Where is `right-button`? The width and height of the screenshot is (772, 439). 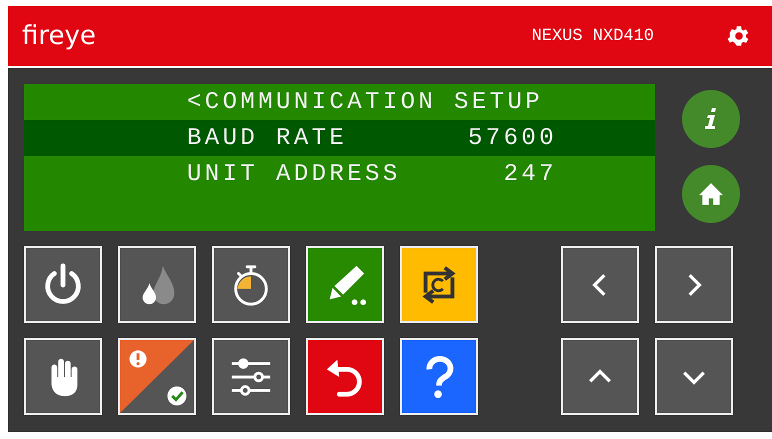
right-button is located at coordinates (694, 284).